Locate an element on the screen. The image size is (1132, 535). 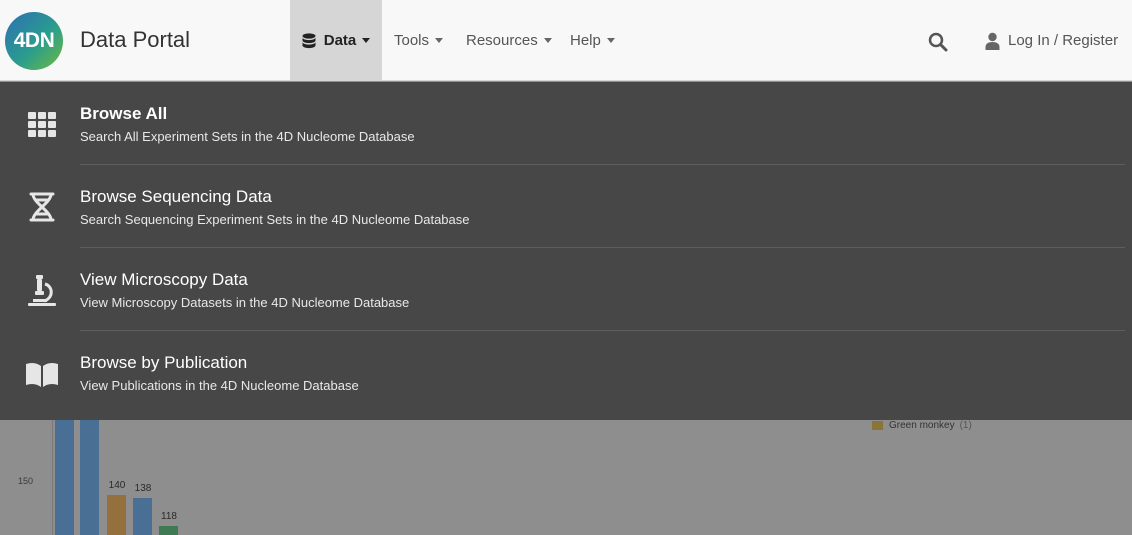
nav-help-label: Help is located at coordinates (585, 40).